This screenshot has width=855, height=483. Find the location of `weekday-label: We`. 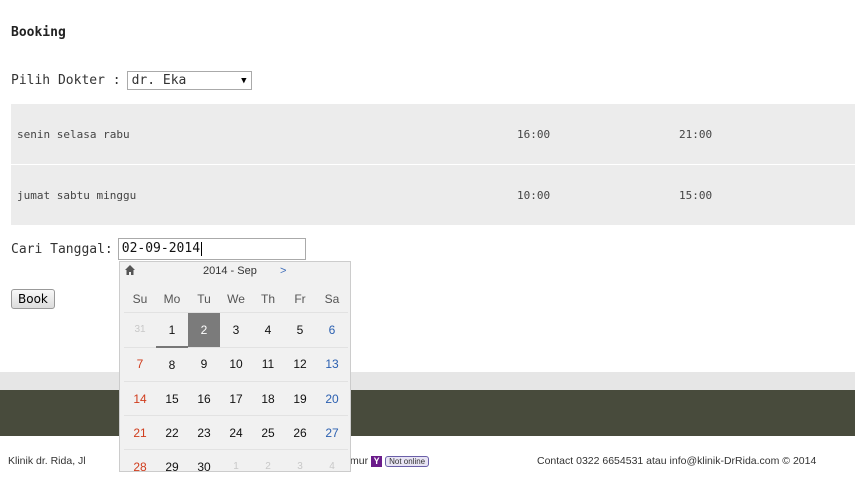

weekday-label: We is located at coordinates (236, 299).